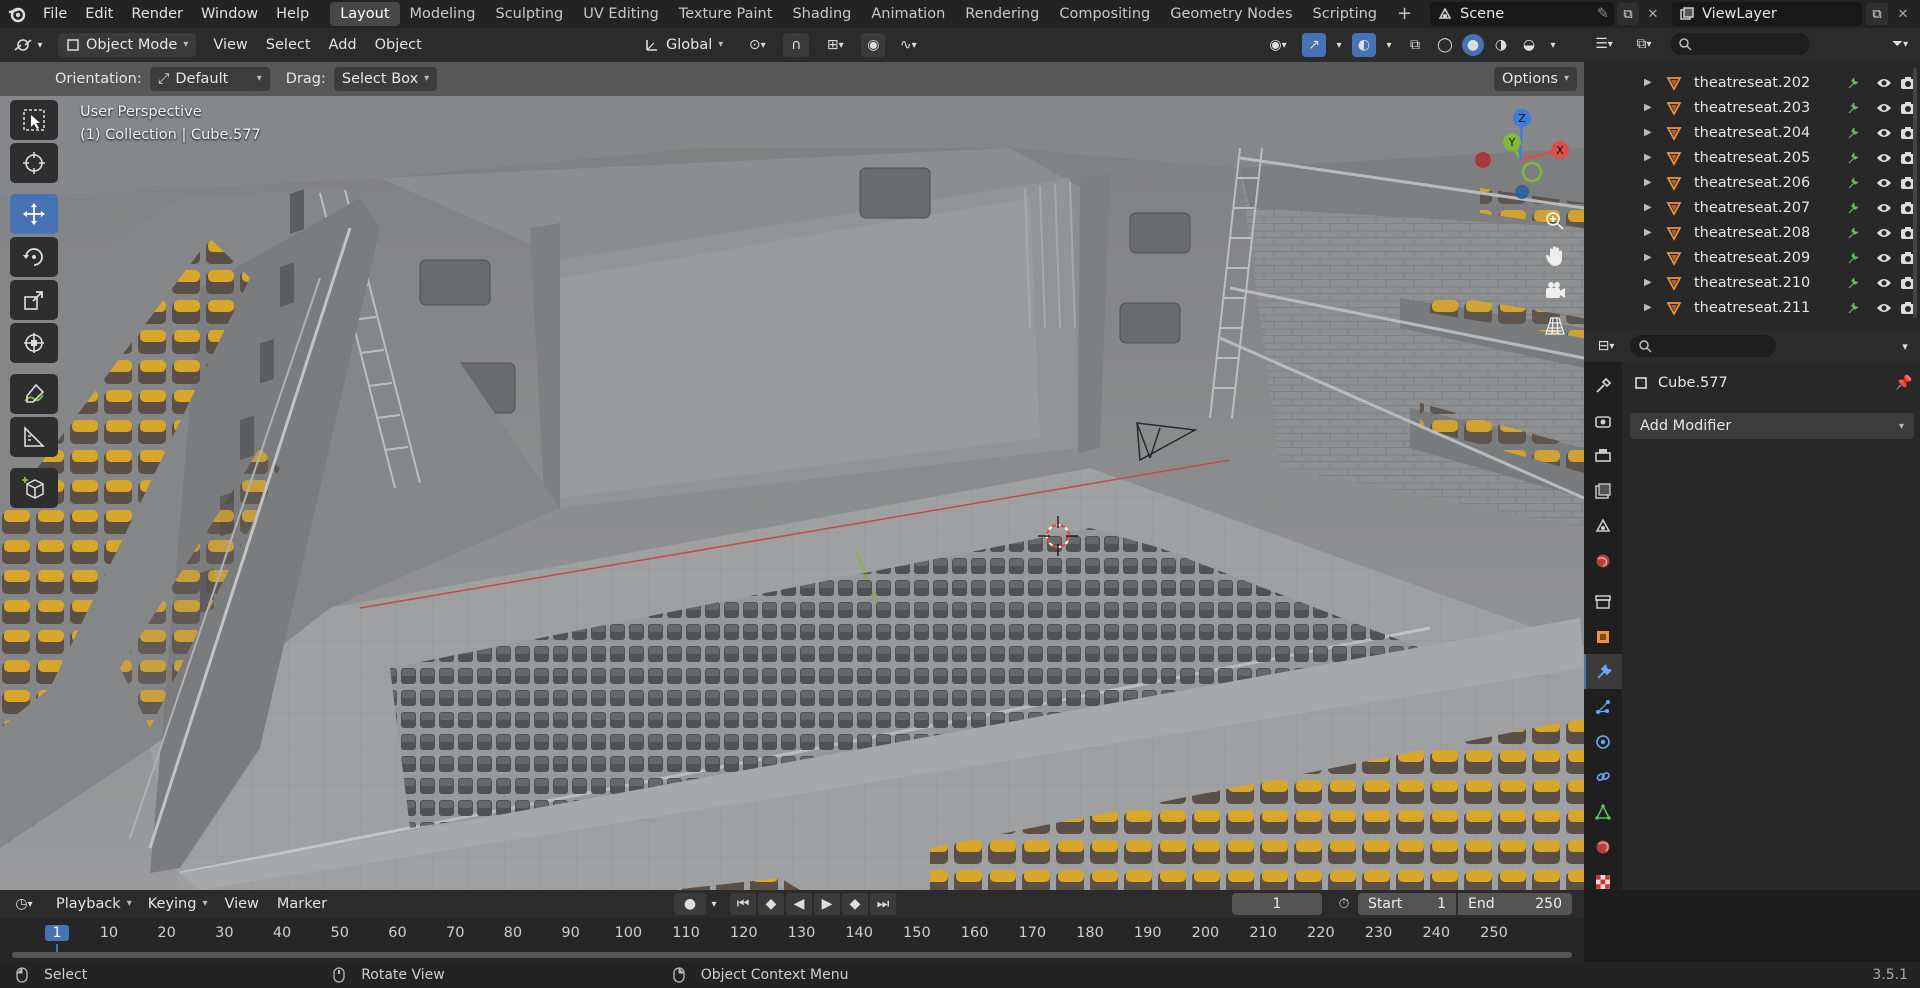  Describe the element at coordinates (1767, 14) in the screenshot. I see `view-layer-selector: ViewLayer` at that location.